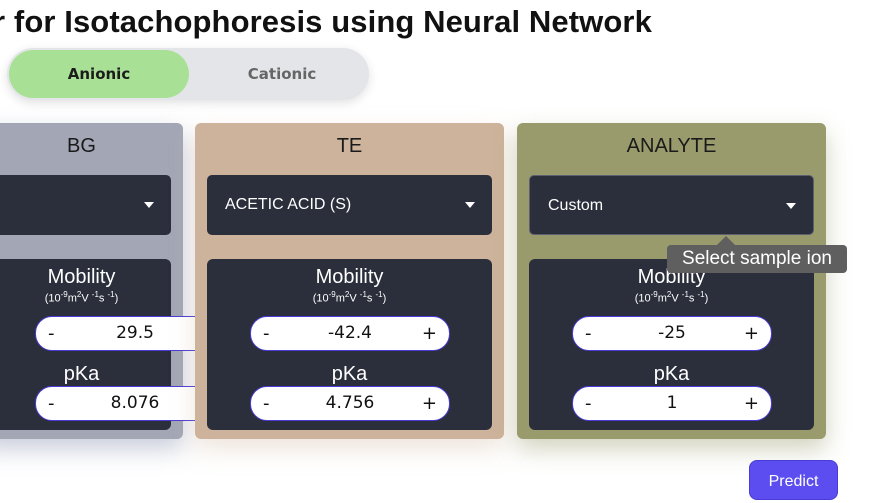 The image size is (872, 503). I want to click on te-pka-stepper: - 4.756 +, so click(350, 403).